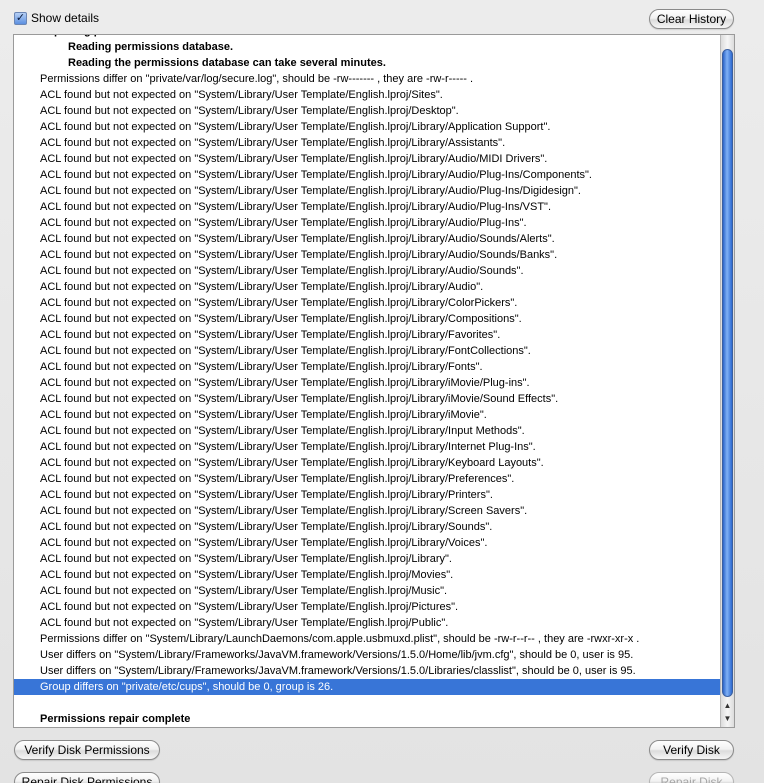 This screenshot has height=783, width=764. I want to click on scroll-up-arrow-icon: ▲, so click(727, 705).